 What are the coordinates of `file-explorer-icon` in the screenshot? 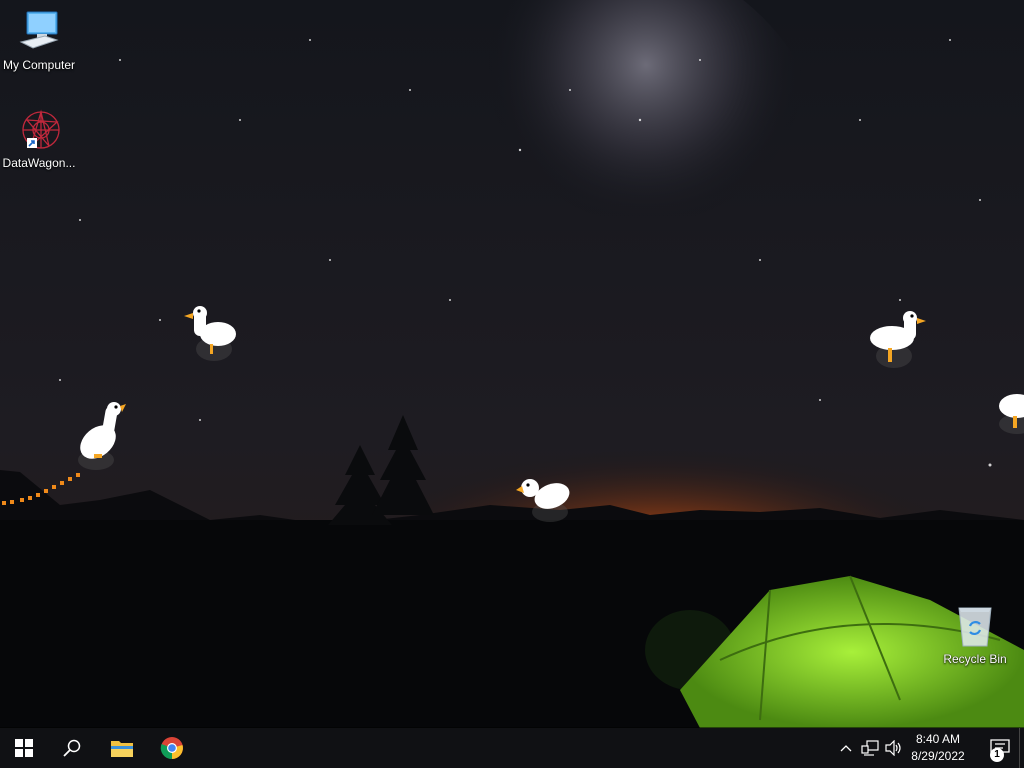 It's located at (122, 749).